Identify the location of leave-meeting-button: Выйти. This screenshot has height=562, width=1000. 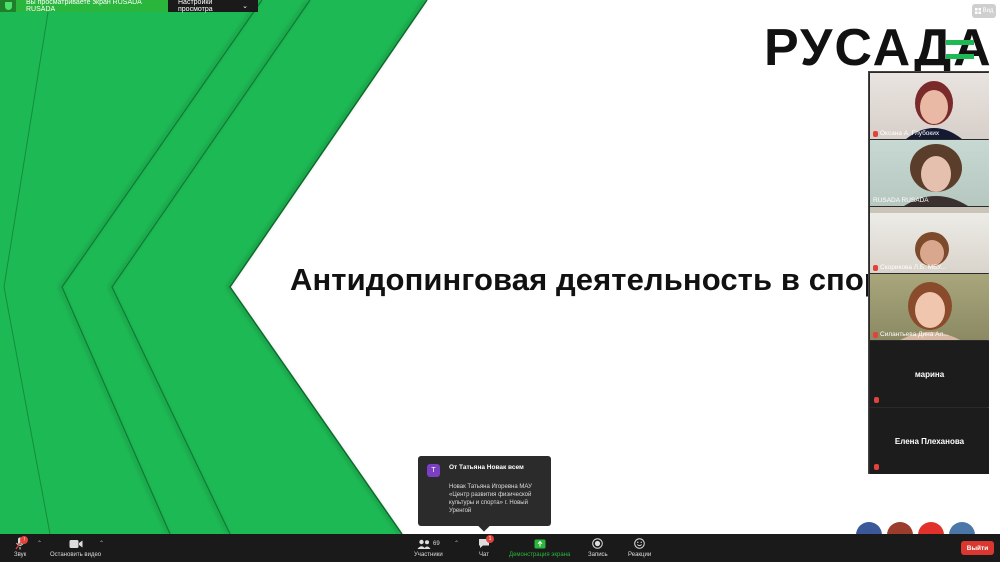
(977, 548).